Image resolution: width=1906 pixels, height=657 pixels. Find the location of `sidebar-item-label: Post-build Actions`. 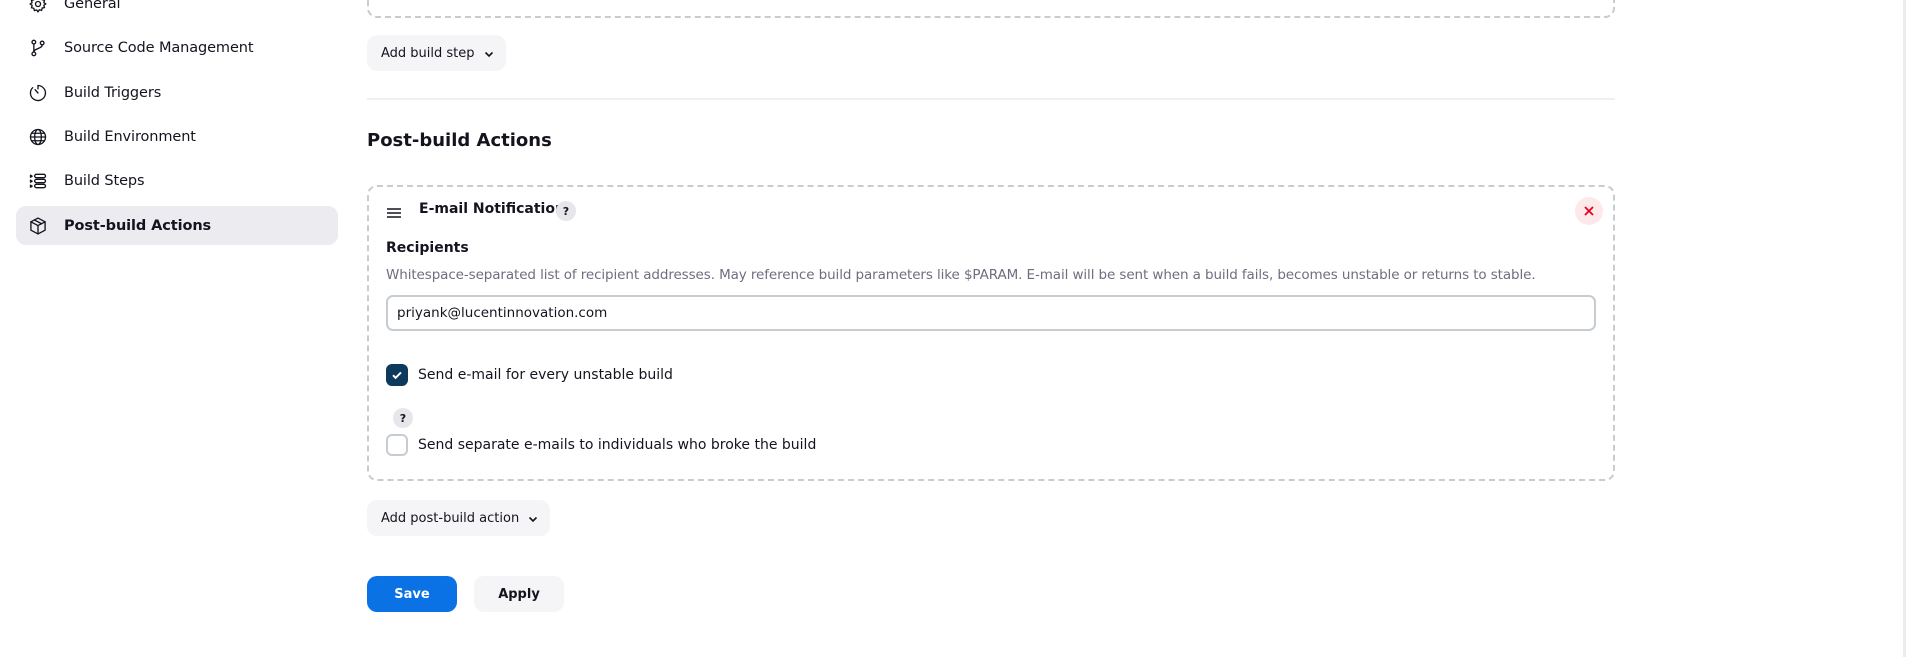

sidebar-item-label: Post-build Actions is located at coordinates (138, 225).